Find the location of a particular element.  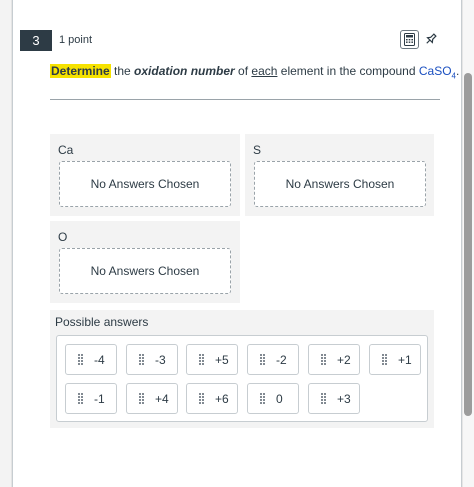

answer-group-ca: Ca No Answers Chosen is located at coordinates (145, 175).